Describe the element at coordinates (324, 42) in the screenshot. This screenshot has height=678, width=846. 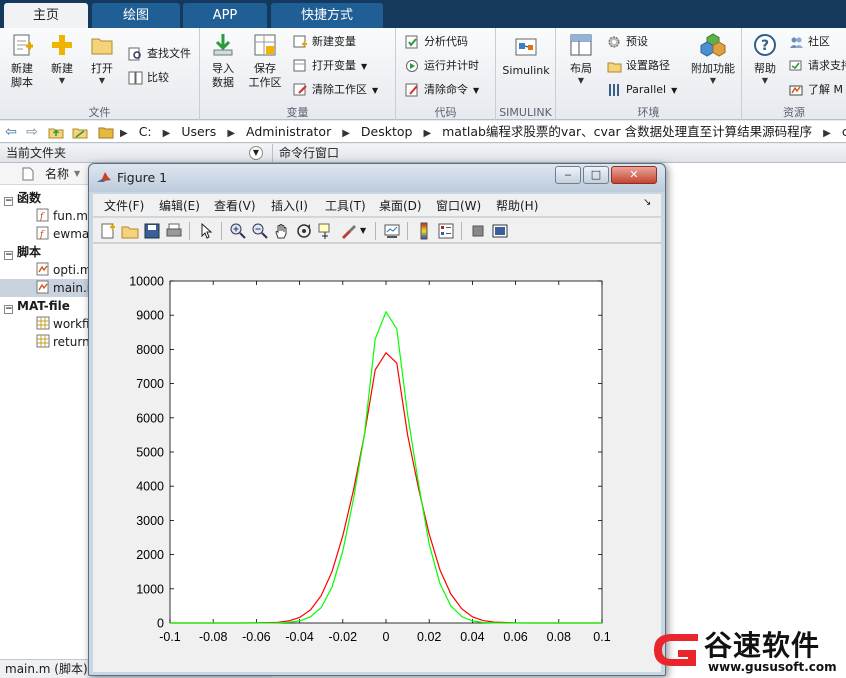
I see `new-variable-button: 新建变量` at that location.